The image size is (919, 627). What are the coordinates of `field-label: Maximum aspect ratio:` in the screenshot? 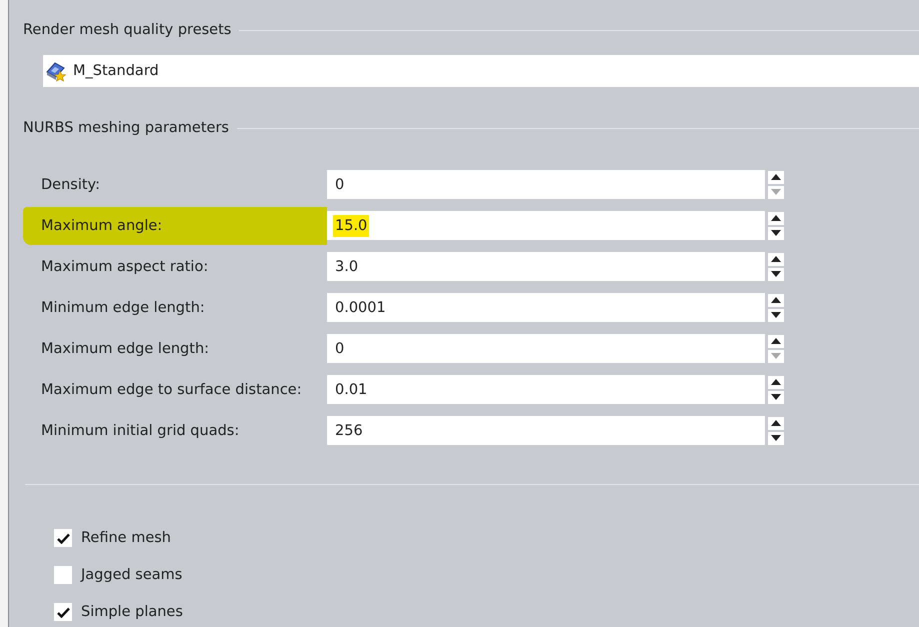 It's located at (125, 267).